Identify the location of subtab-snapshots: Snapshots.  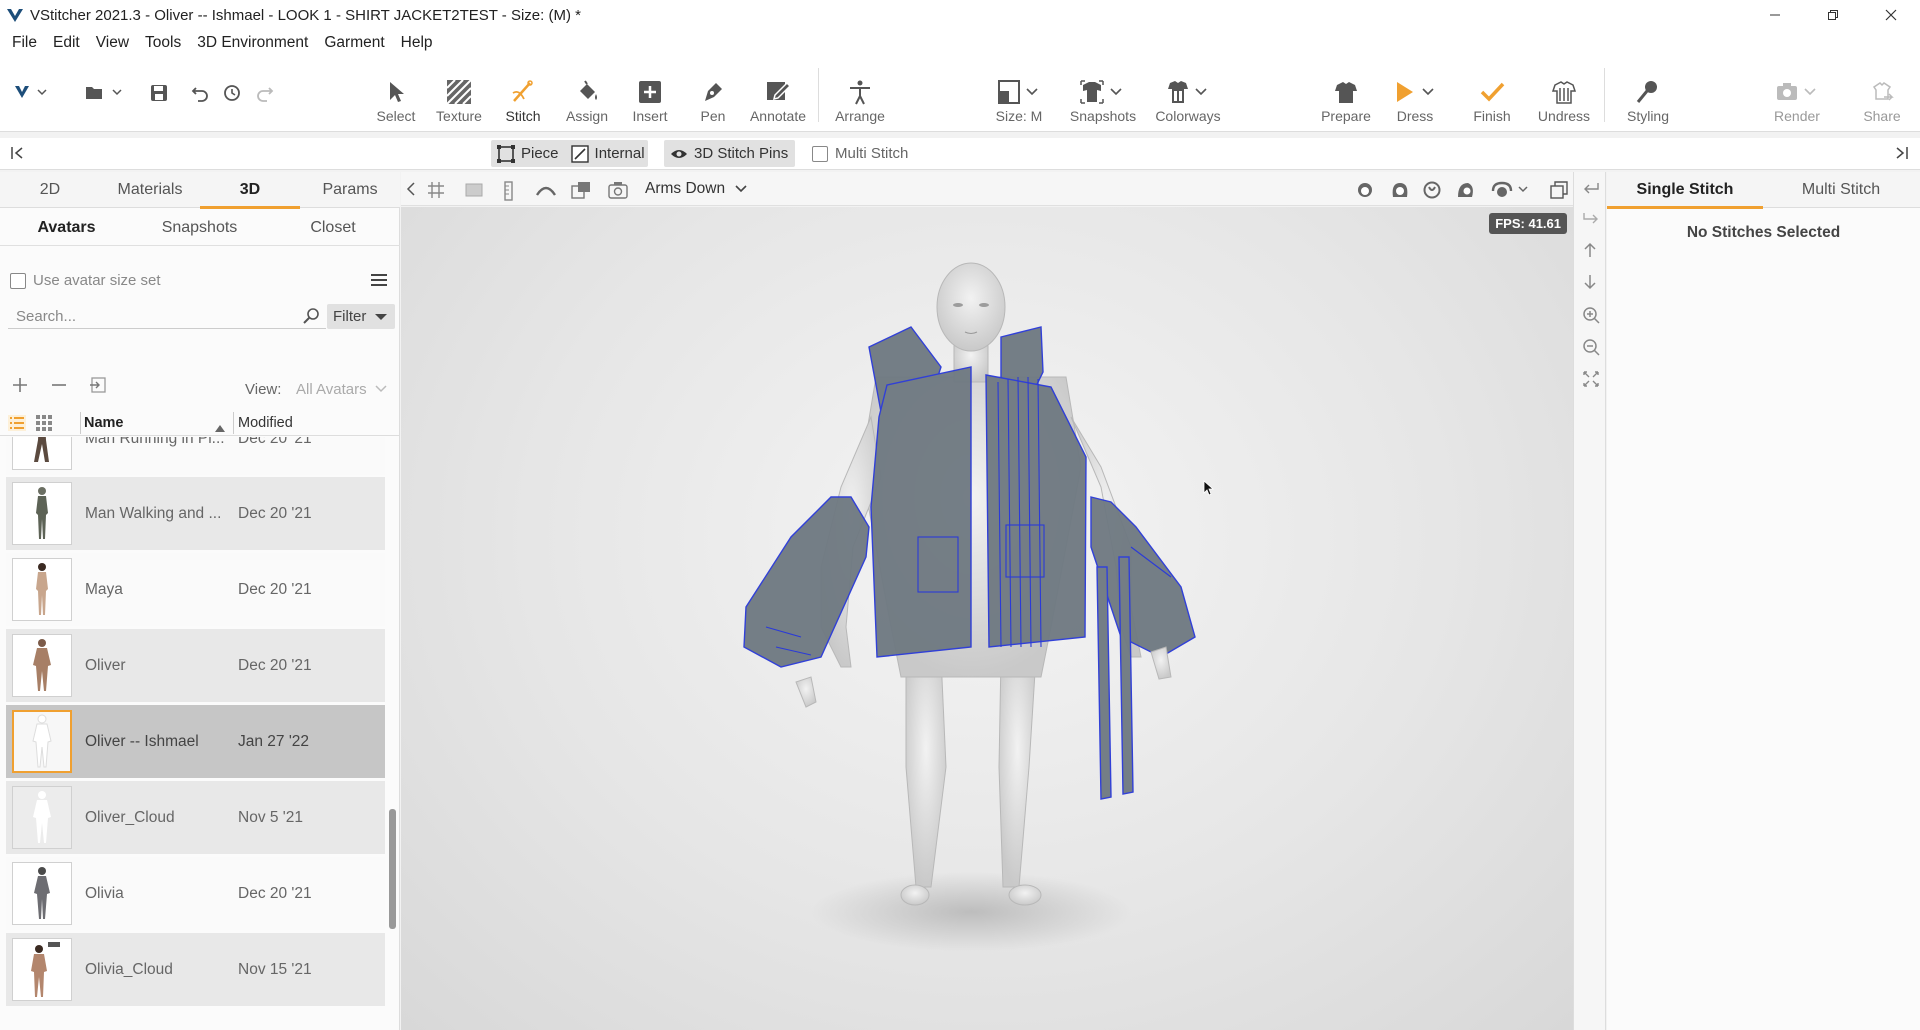
(199, 228).